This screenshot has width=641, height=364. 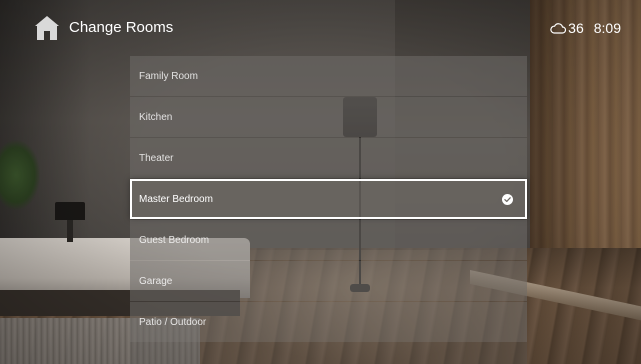 What do you see at coordinates (558, 28) in the screenshot?
I see `cloud-icon` at bounding box center [558, 28].